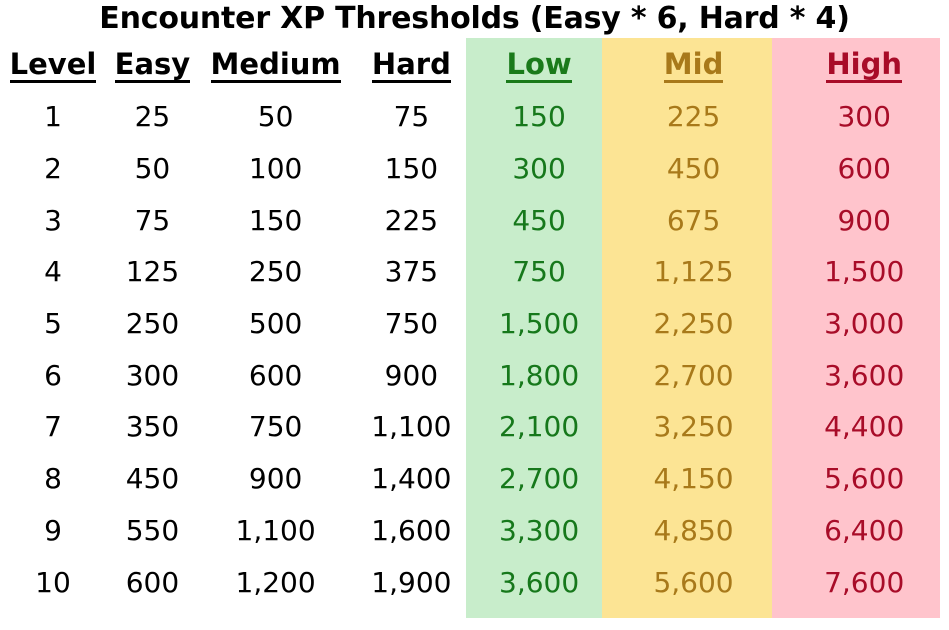 The width and height of the screenshot is (949, 630). What do you see at coordinates (53, 324) in the screenshot?
I see `cell-level: 5` at bounding box center [53, 324].